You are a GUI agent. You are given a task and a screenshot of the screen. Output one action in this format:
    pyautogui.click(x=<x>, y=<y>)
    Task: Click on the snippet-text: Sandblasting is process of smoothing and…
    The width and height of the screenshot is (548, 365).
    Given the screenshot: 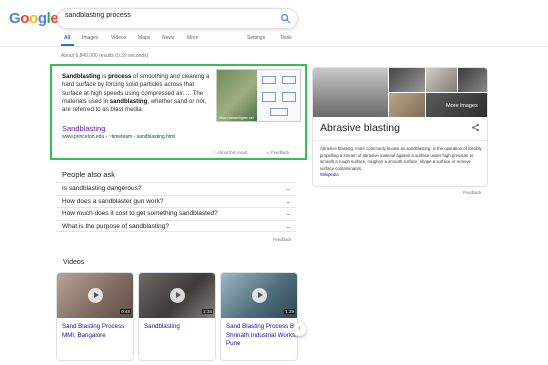 What is the action you would take?
    pyautogui.click(x=136, y=93)
    